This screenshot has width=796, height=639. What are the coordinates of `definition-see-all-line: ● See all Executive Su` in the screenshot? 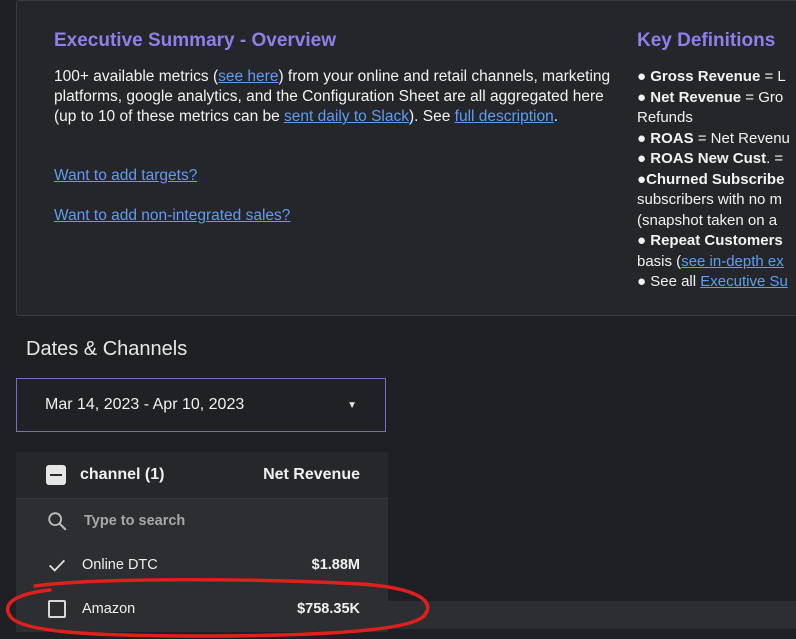 It's located at (712, 281).